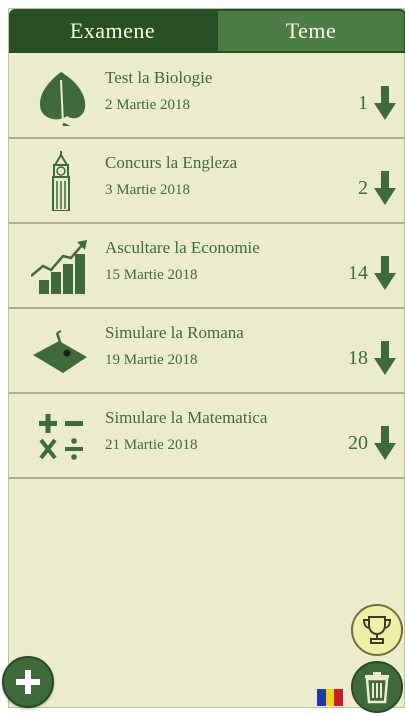  I want to click on exam-date: 21 Martie 2018, so click(151, 445).